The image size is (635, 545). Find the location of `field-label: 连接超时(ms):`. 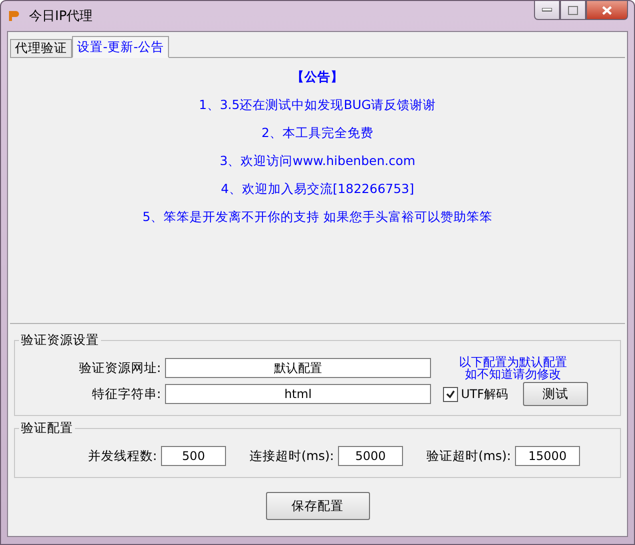

field-label: 连接超时(ms): is located at coordinates (291, 456).